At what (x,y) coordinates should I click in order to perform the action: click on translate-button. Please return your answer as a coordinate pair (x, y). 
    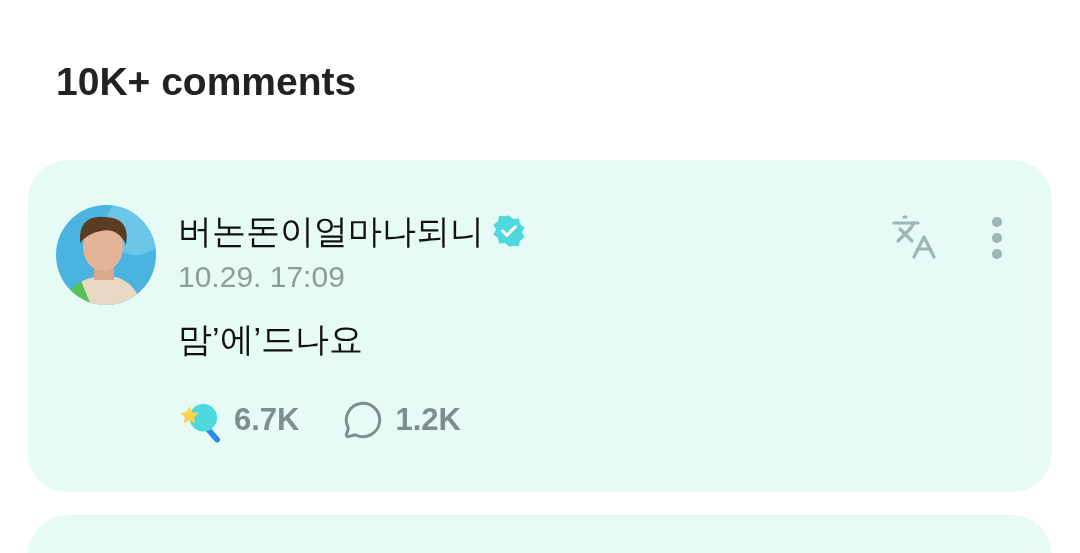
    Looking at the image, I should click on (914, 237).